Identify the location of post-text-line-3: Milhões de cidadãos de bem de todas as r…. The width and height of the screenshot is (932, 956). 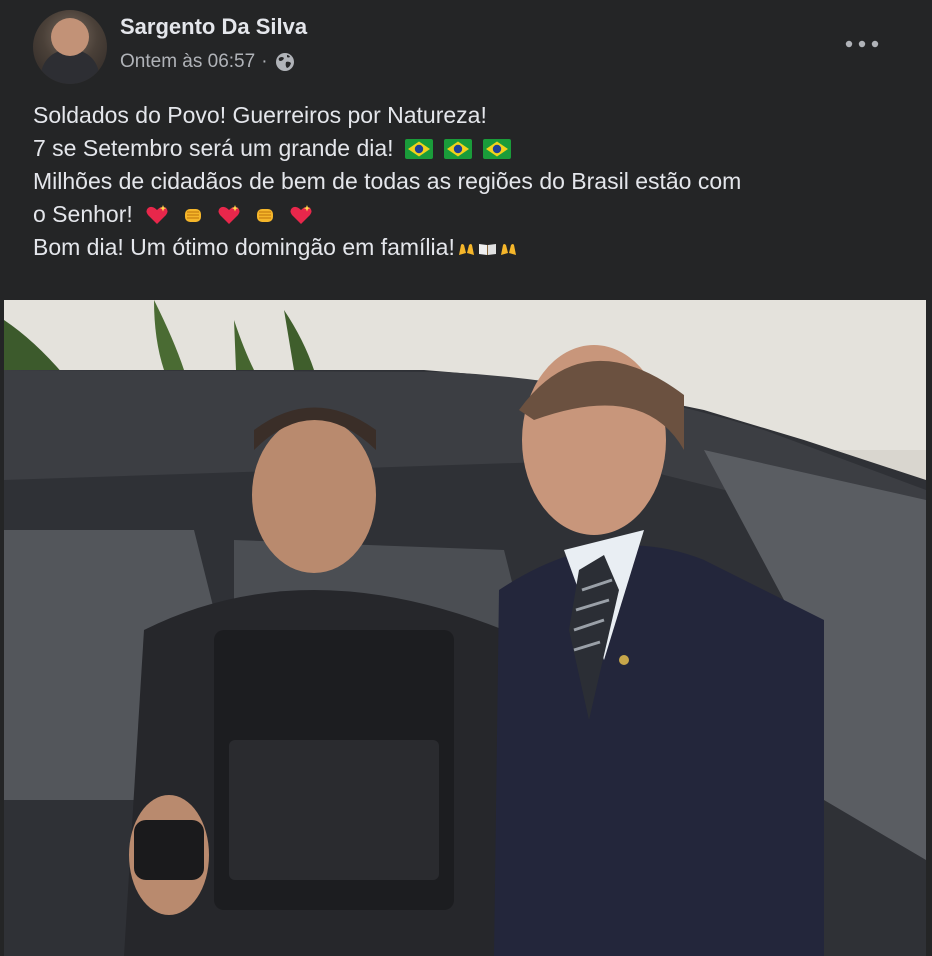
(387, 181).